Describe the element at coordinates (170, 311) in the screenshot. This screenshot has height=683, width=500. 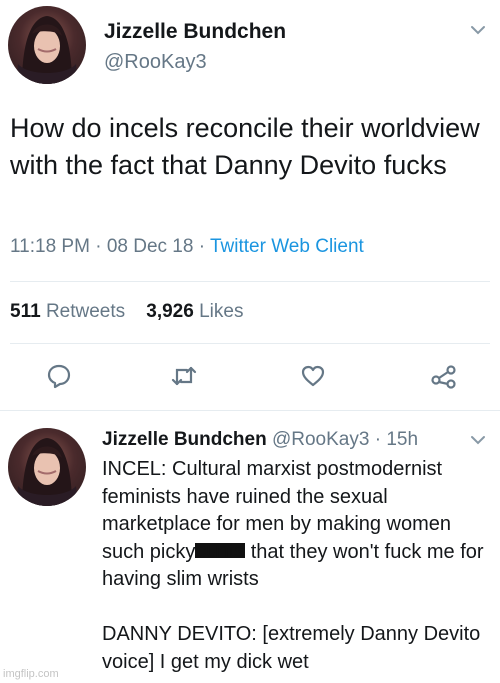
I see `likes-count: 3,926` at that location.